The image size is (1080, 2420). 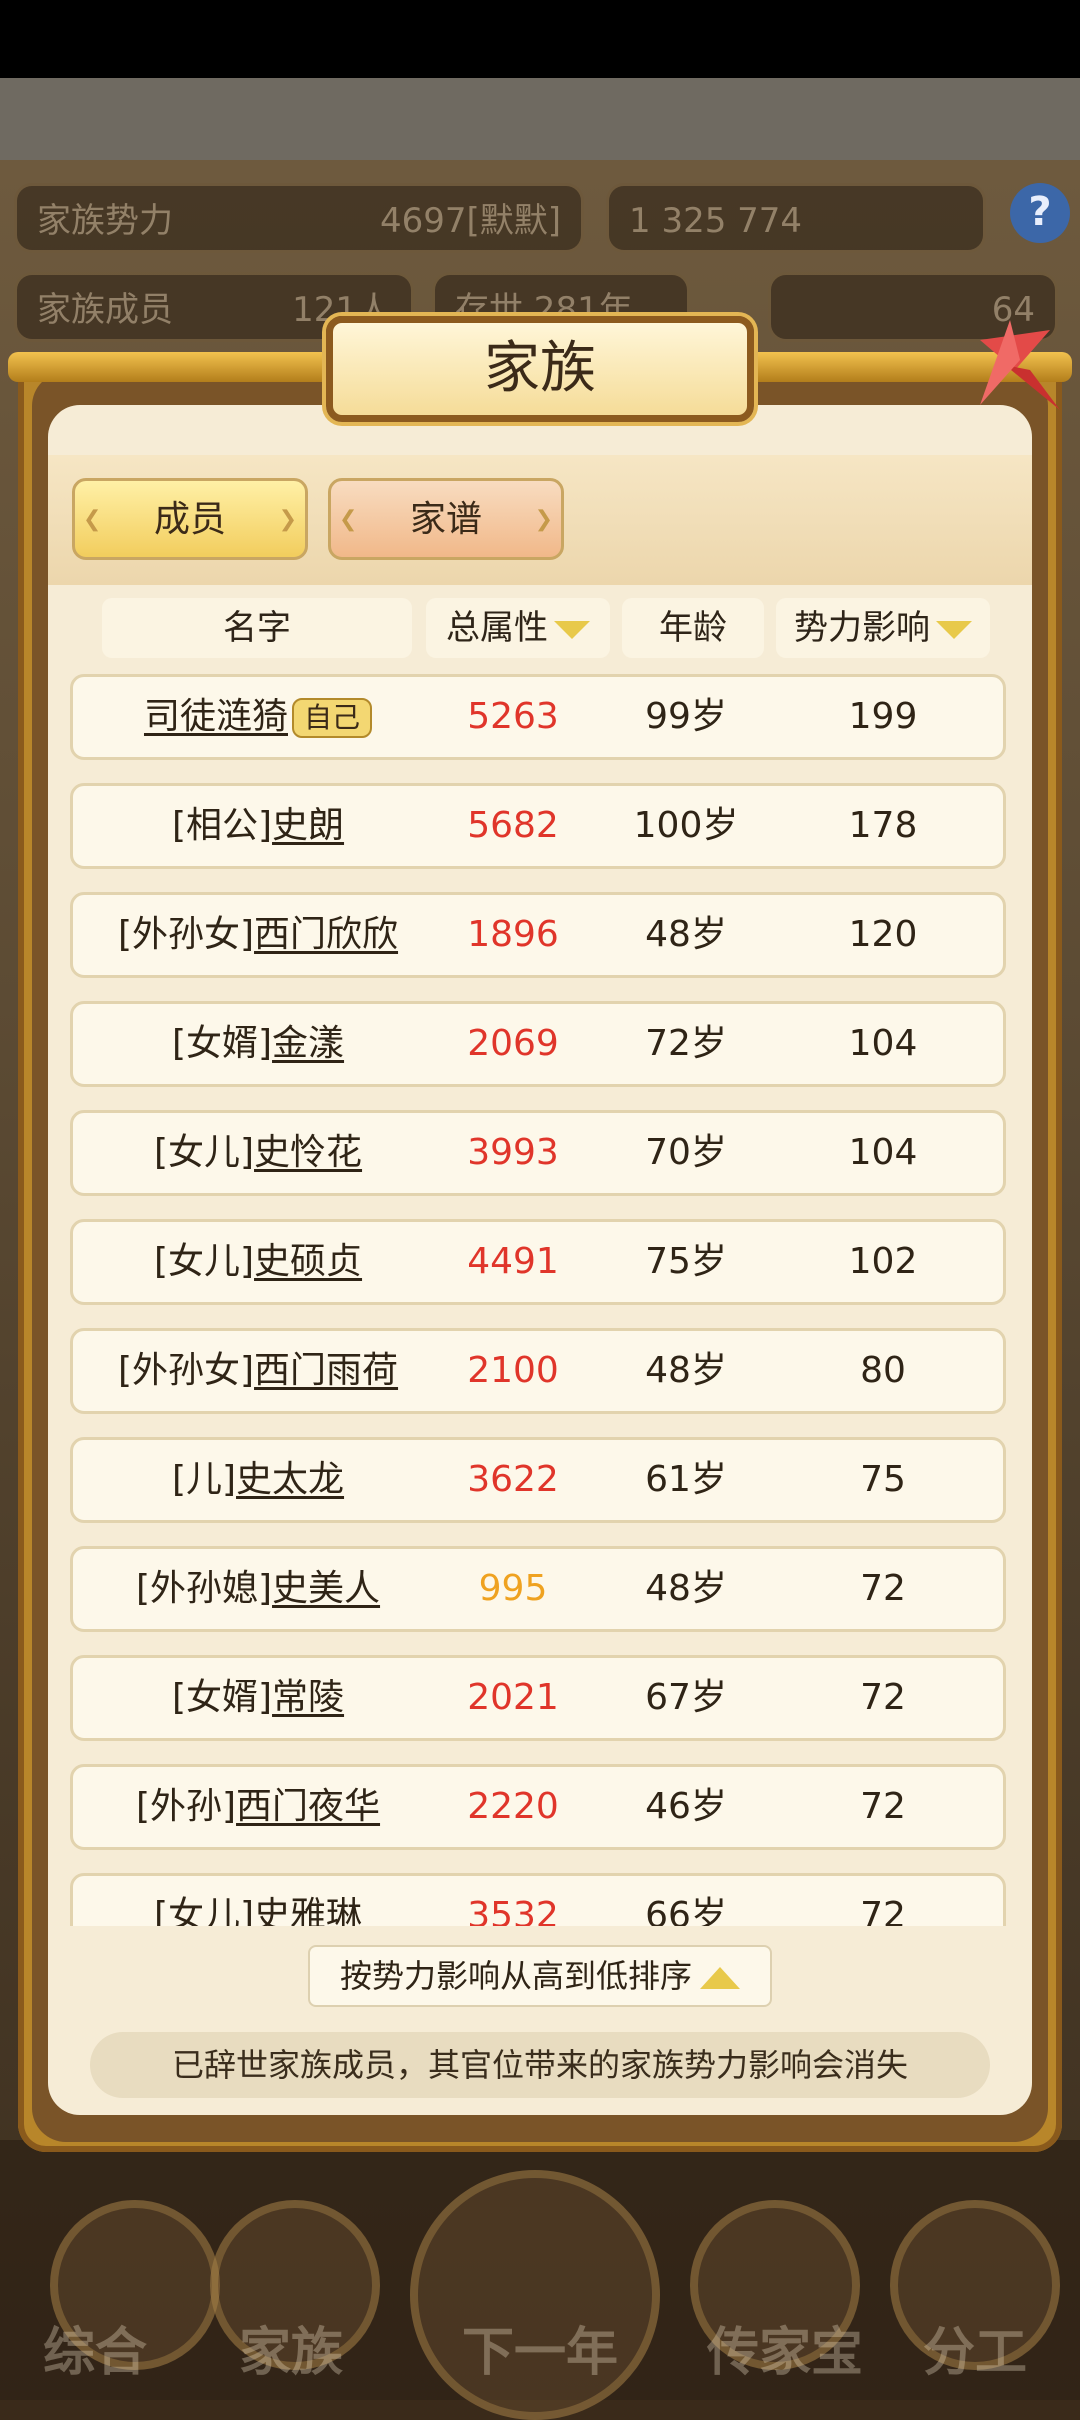 What do you see at coordinates (686, 1697) in the screenshot?
I see `member-age: 67岁` at bounding box center [686, 1697].